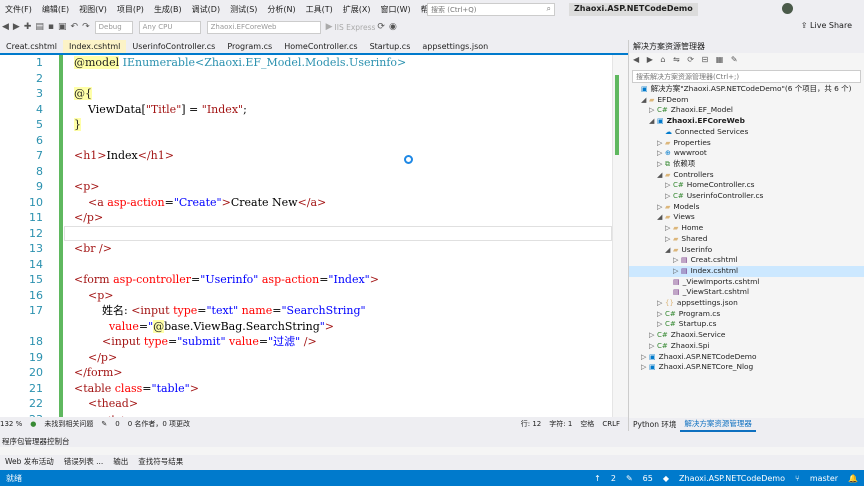  I want to click on tree-item: ◢ ▰ Views, so click(746, 217).